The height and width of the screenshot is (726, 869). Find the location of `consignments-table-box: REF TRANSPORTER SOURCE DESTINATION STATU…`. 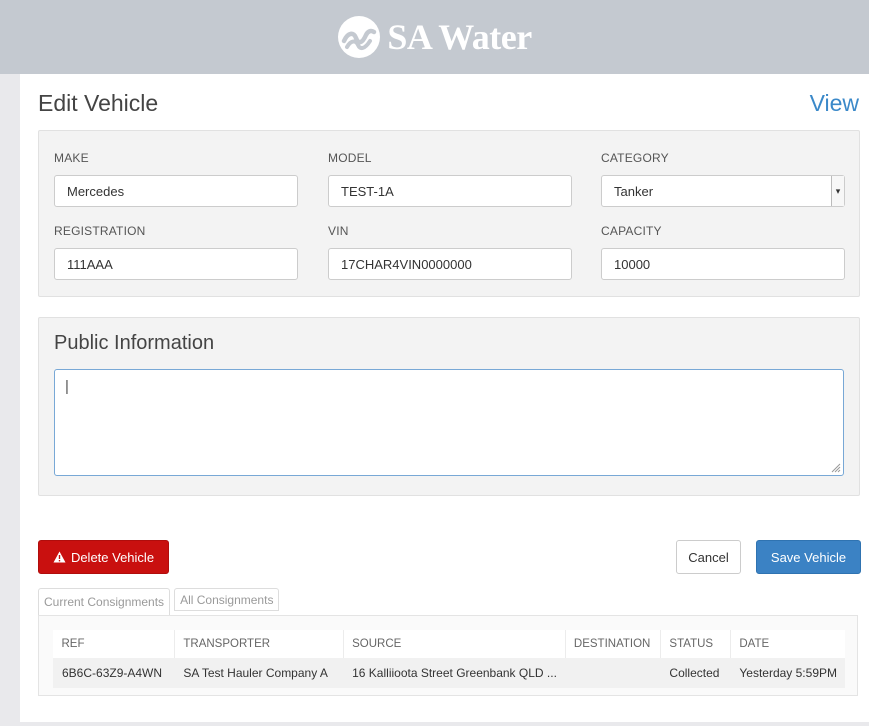

consignments-table-box: REF TRANSPORTER SOURCE DESTINATION STATU… is located at coordinates (448, 659).